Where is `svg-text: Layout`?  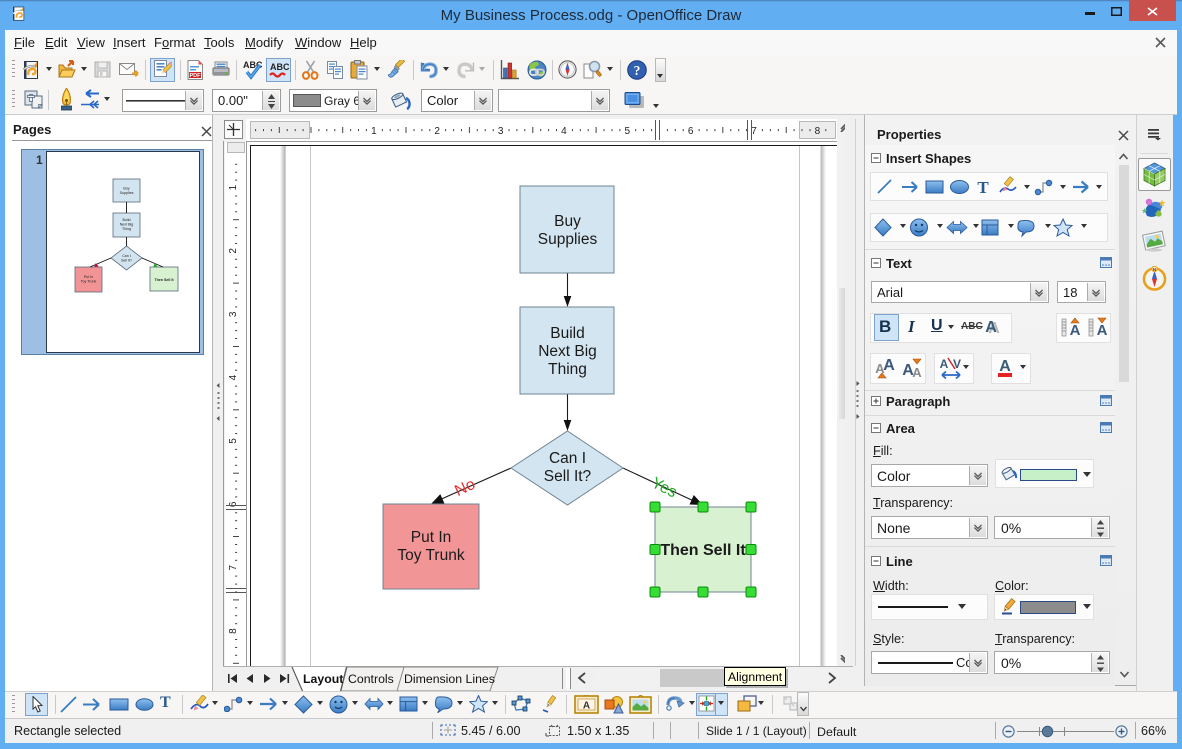 svg-text: Layout is located at coordinates (323, 679).